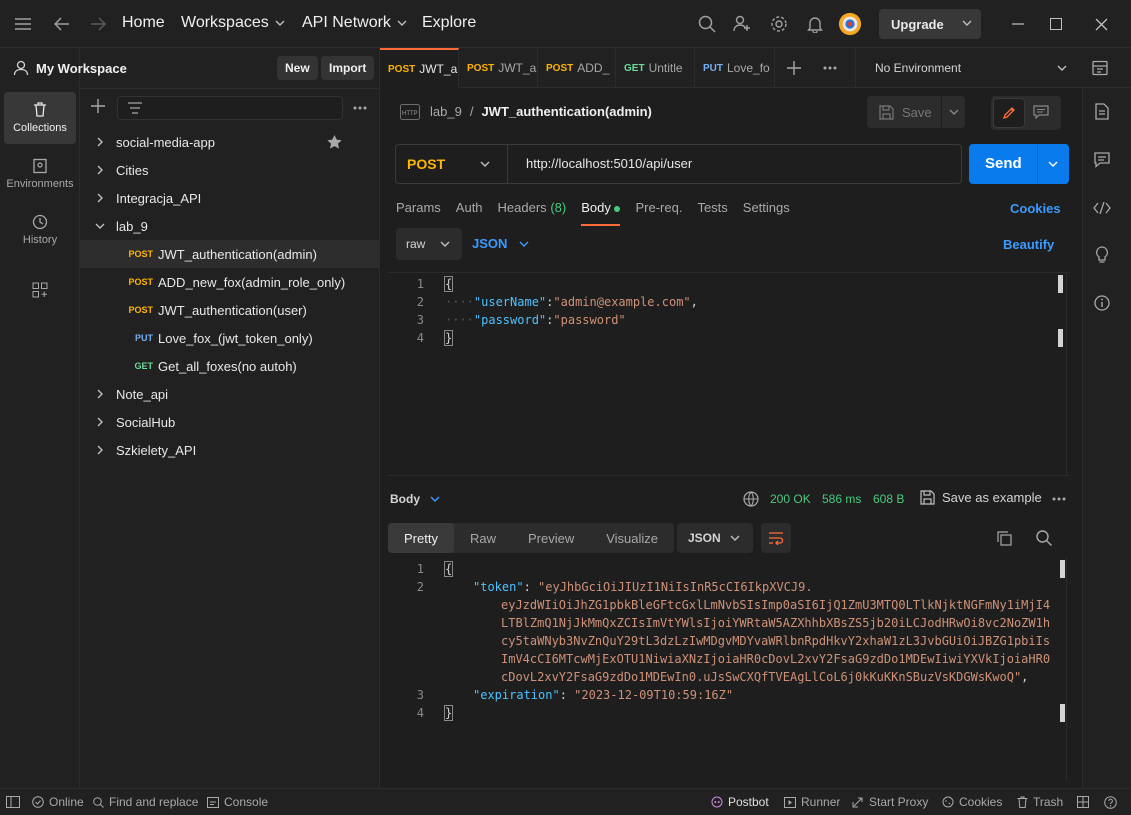 The width and height of the screenshot is (1131, 815). I want to click on comment-mode-icon, so click(1041, 112).